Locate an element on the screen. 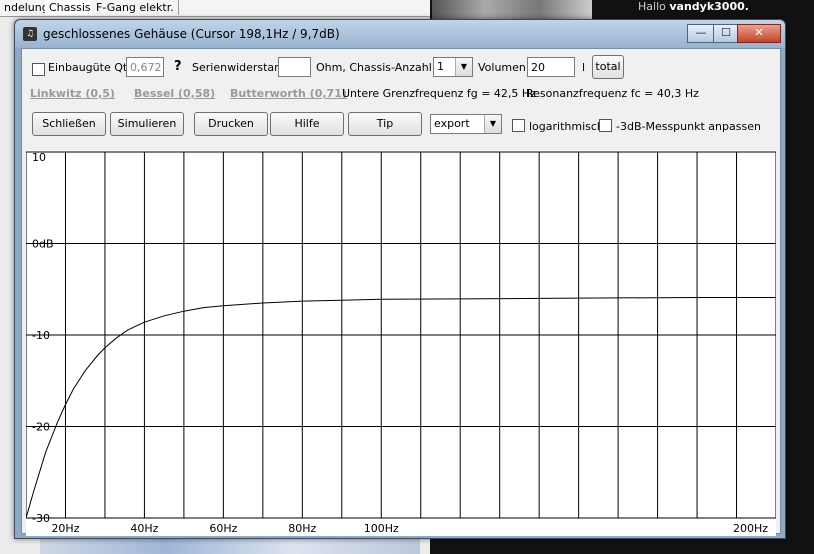 The width and height of the screenshot is (814, 554). y-tick-label: 0dB is located at coordinates (43, 244).